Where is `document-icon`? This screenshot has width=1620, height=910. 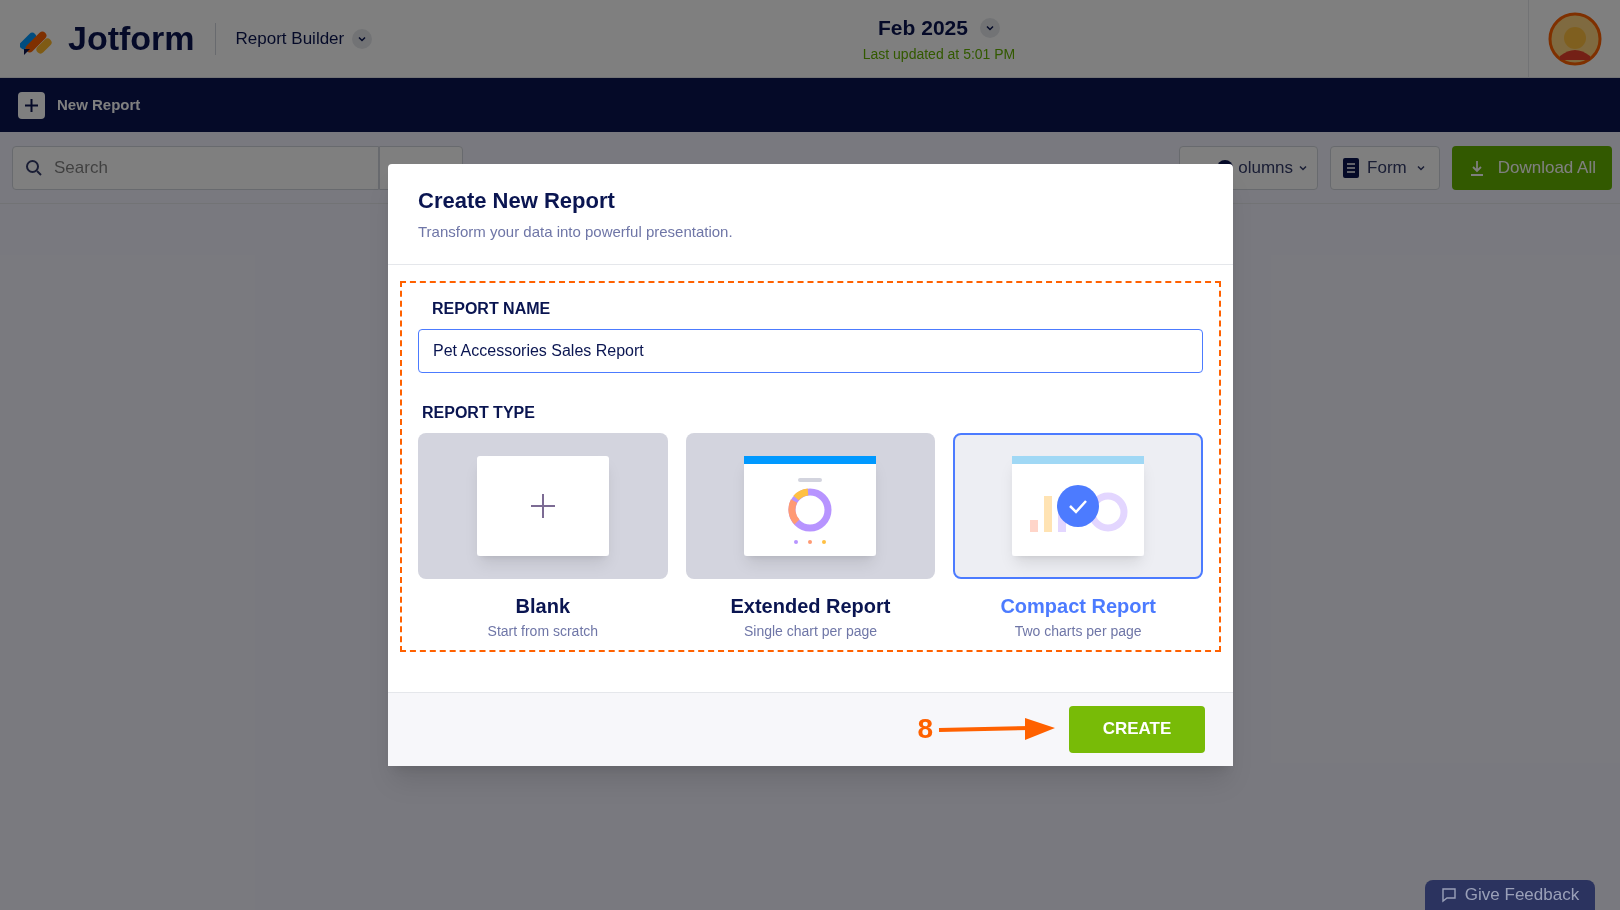
document-icon is located at coordinates (1351, 167).